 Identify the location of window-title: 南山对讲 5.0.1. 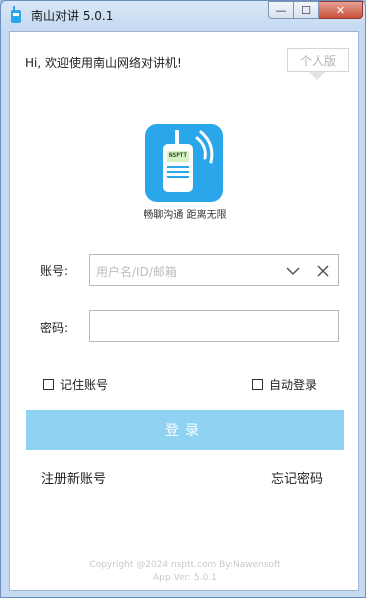
(72, 16).